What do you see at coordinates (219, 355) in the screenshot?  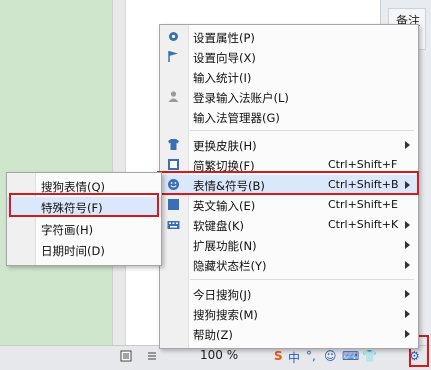 I see `zoom-level: 100 %` at bounding box center [219, 355].